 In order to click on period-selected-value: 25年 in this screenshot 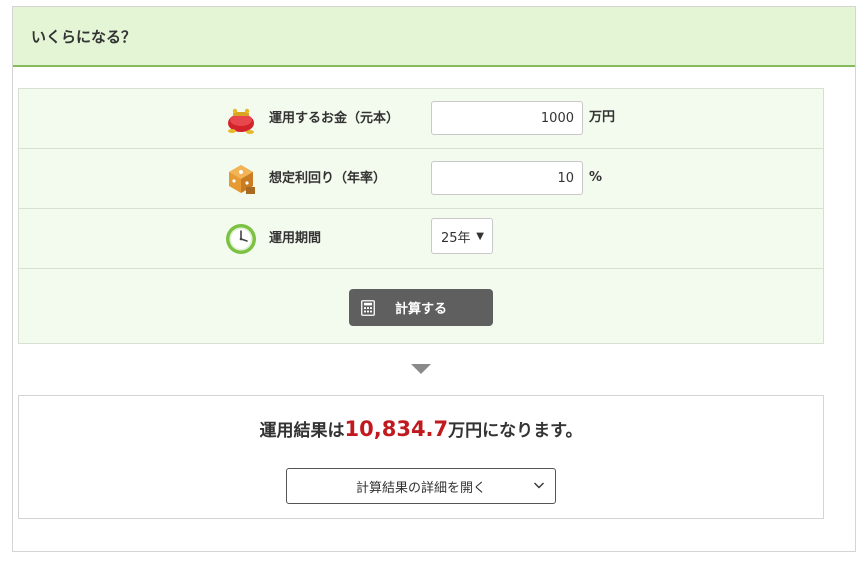, I will do `click(456, 238)`.